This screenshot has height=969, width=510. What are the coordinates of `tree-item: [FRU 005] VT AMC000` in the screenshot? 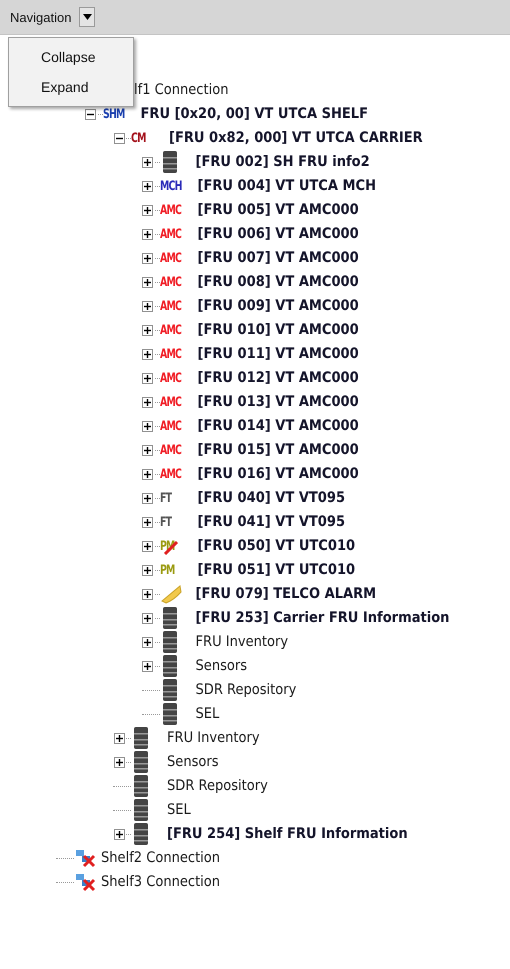 It's located at (278, 210).